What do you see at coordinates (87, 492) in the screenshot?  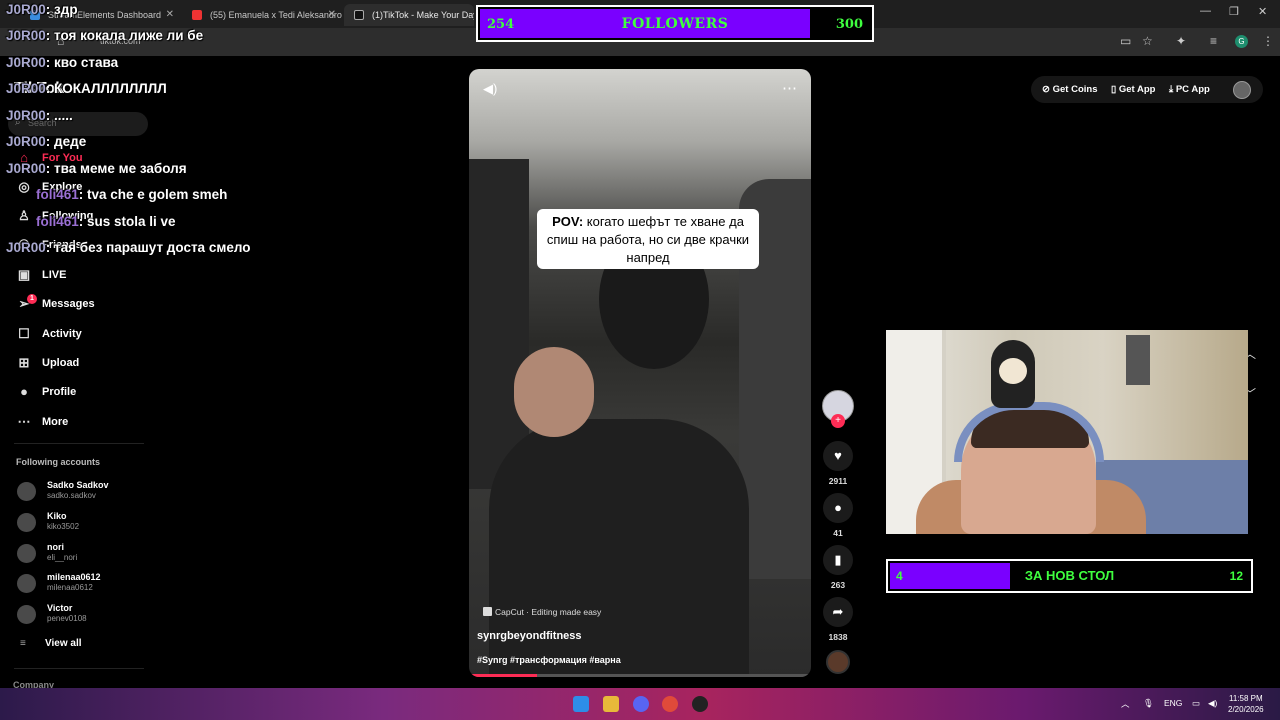 I see `account-item: Sadko Sadkov sadko.sadkov` at bounding box center [87, 492].